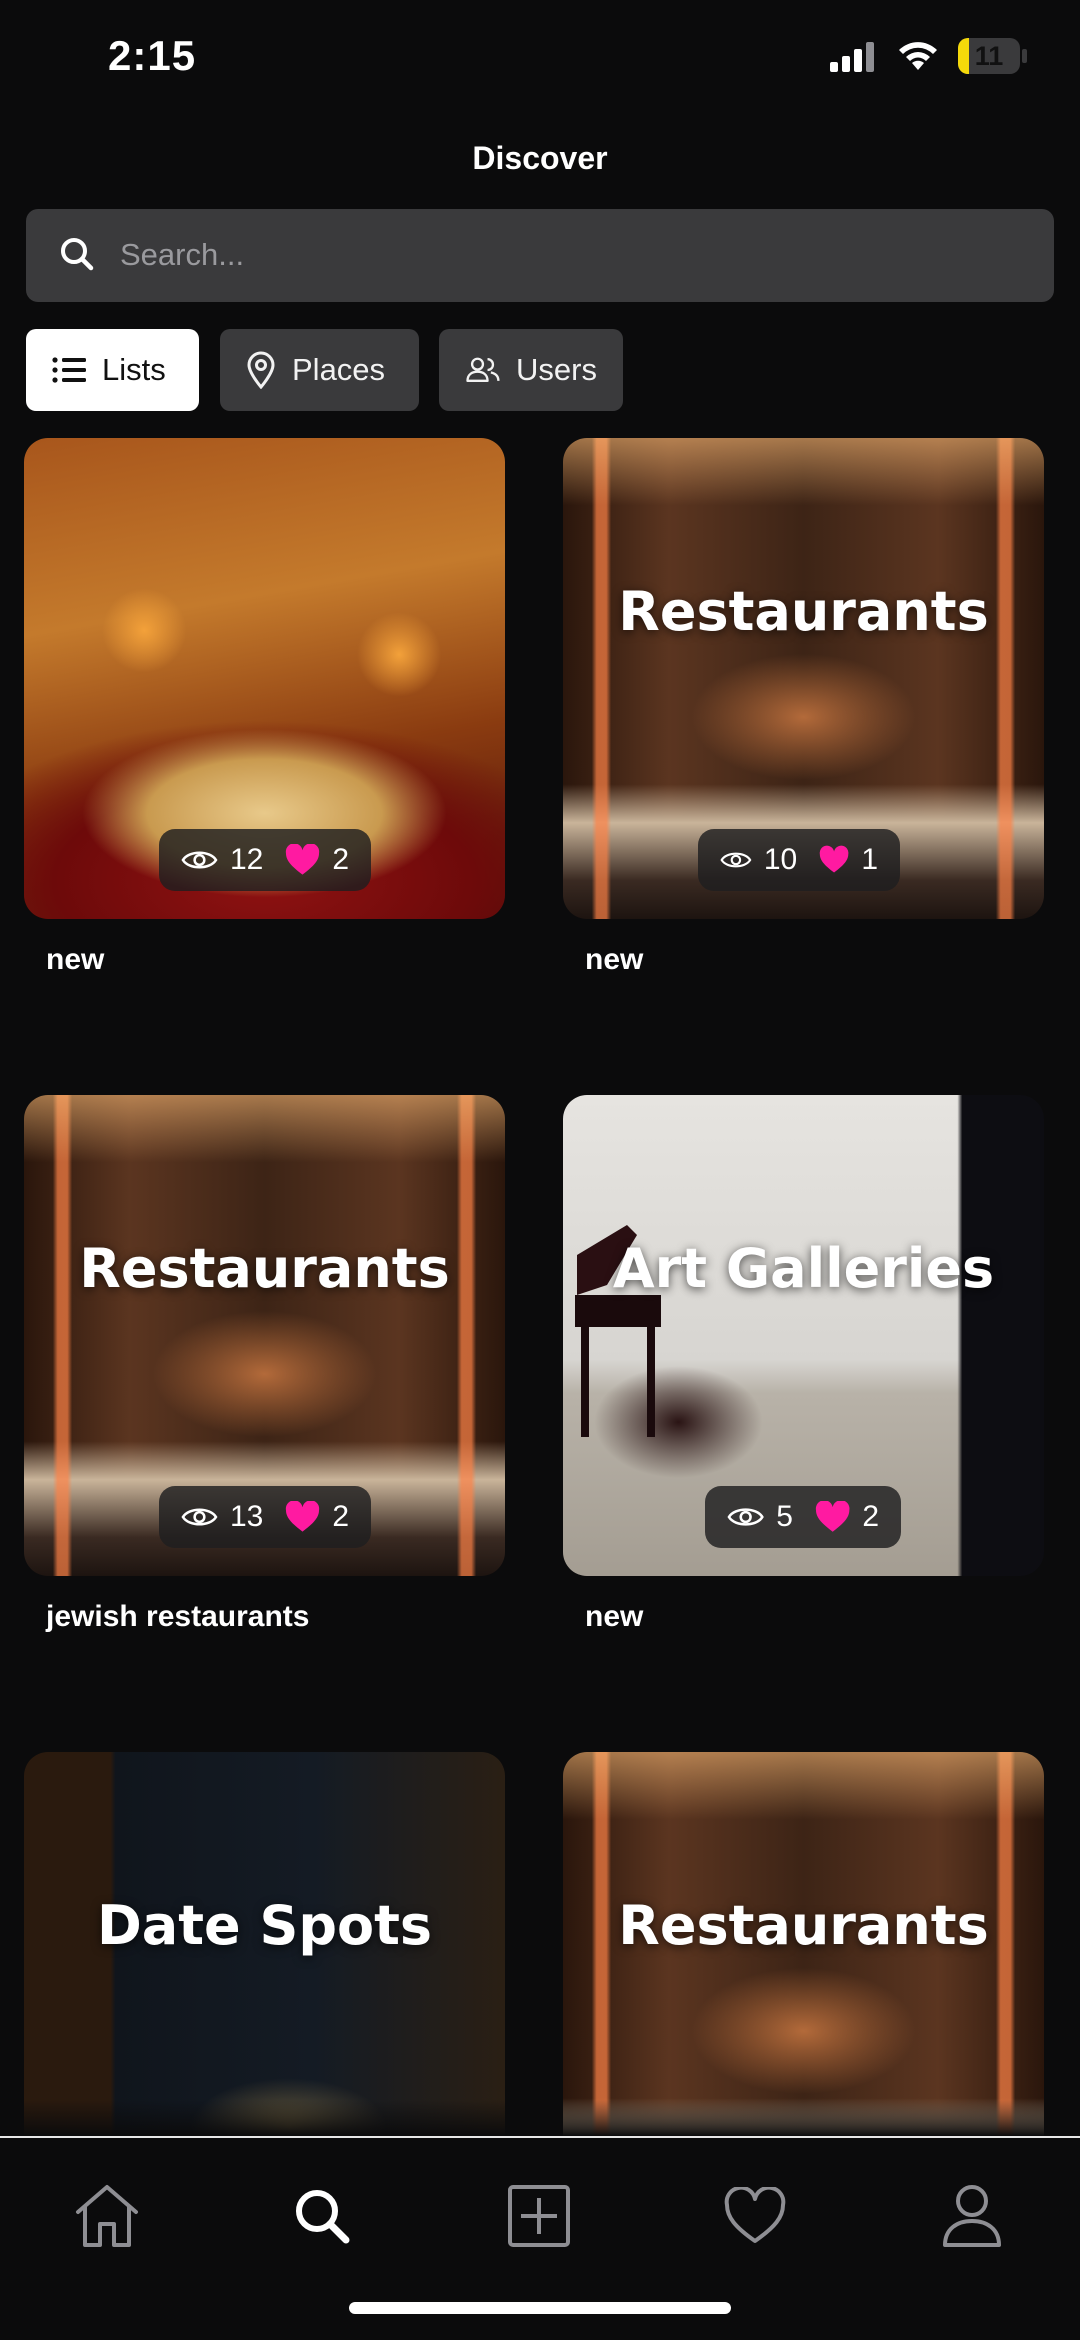  Describe the element at coordinates (246, 859) in the screenshot. I see `view-count: 12` at that location.